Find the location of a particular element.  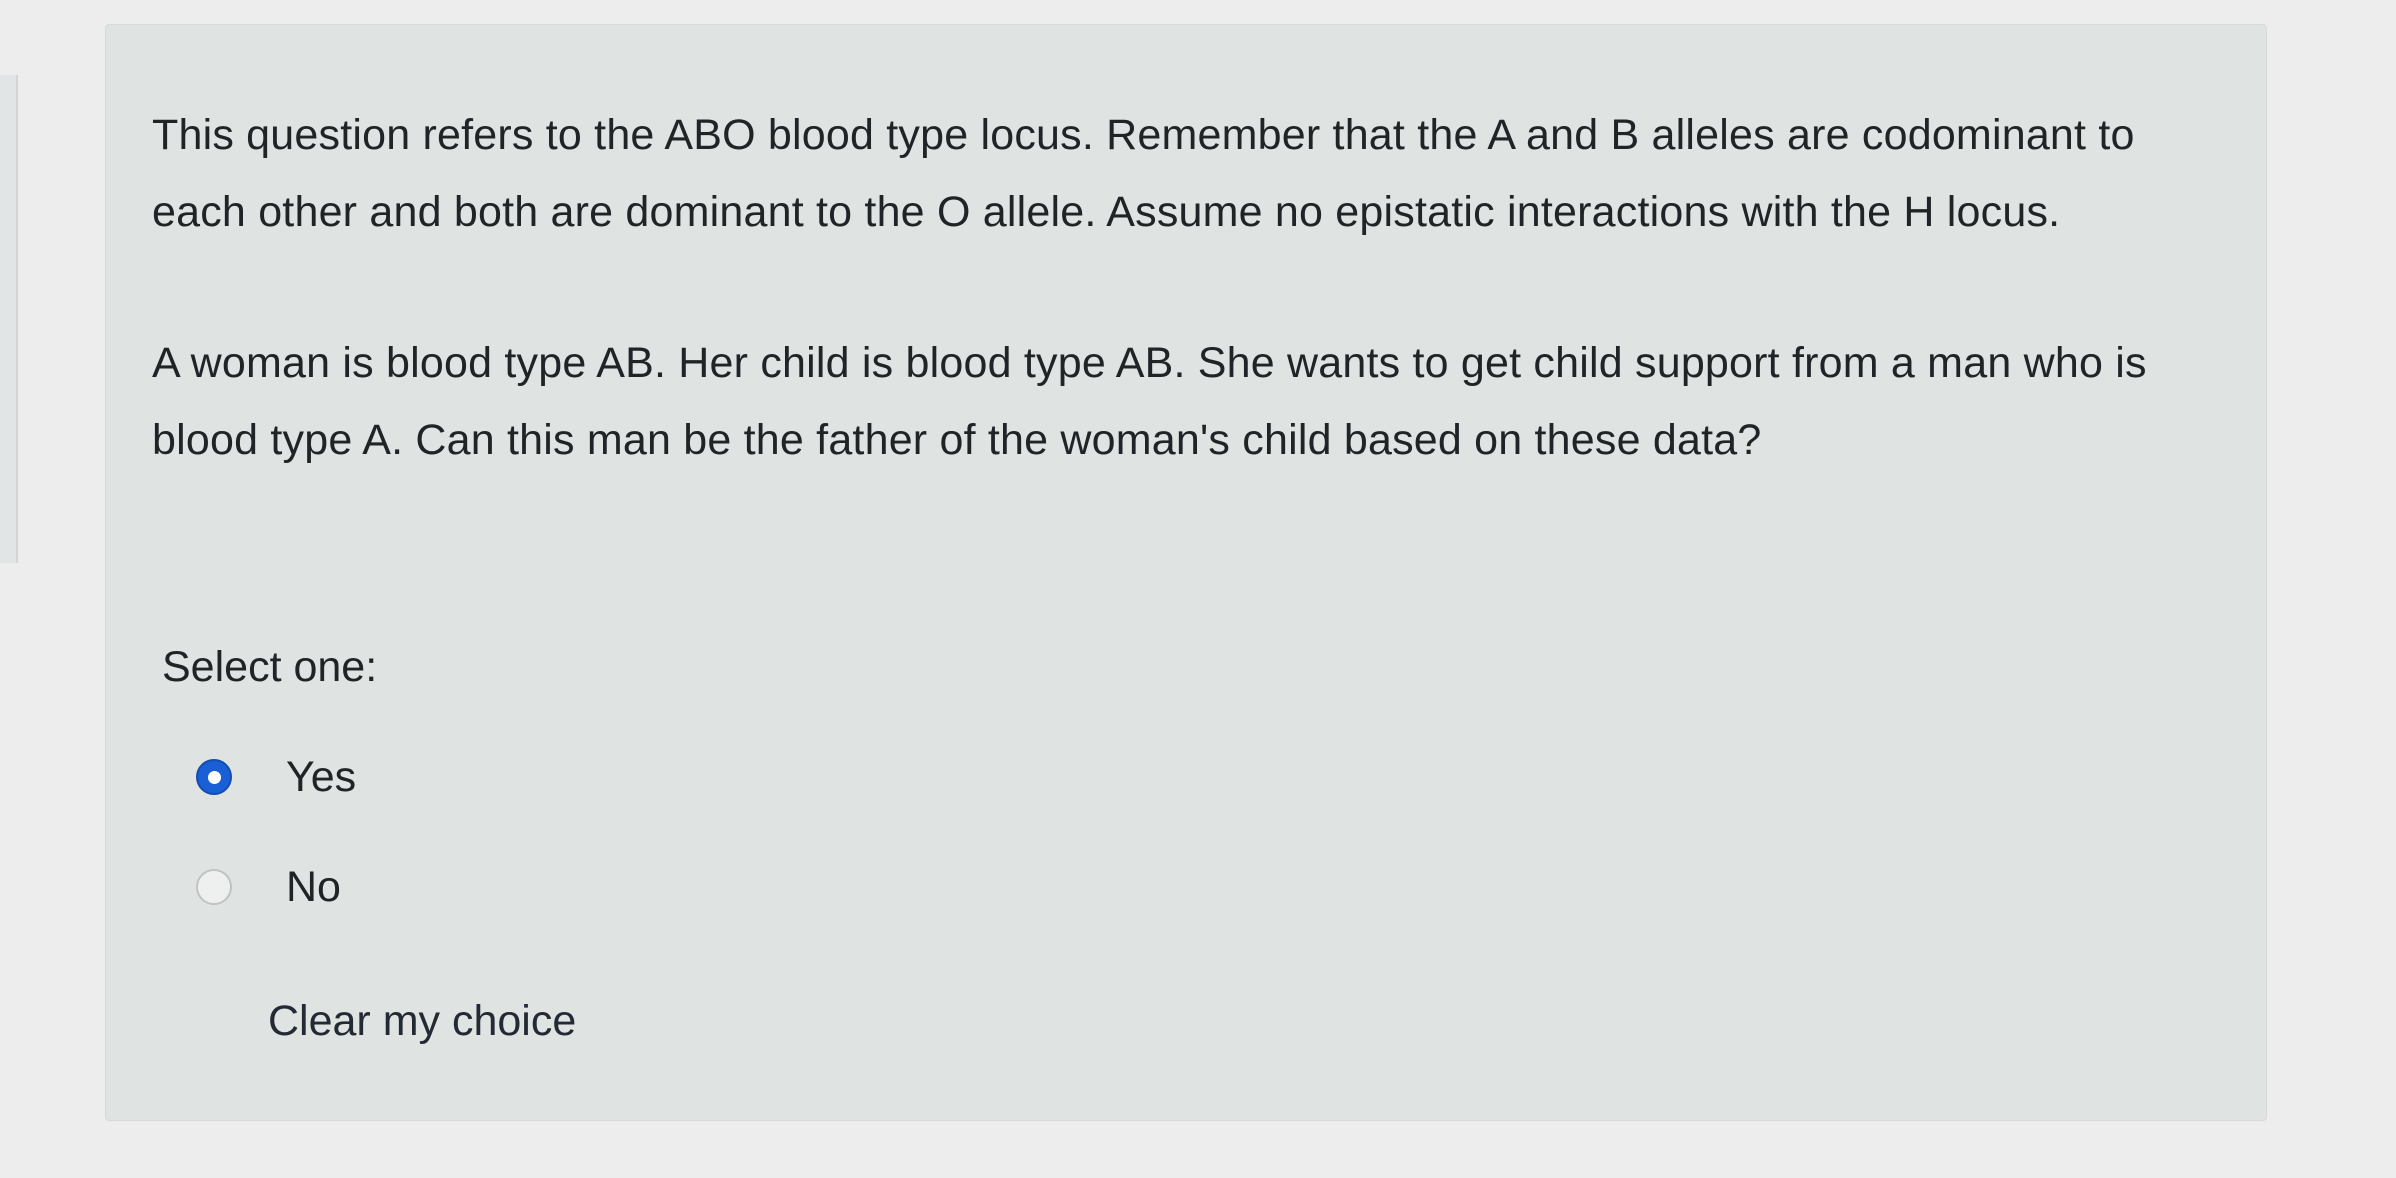

answer-option-no: No is located at coordinates (268, 887).